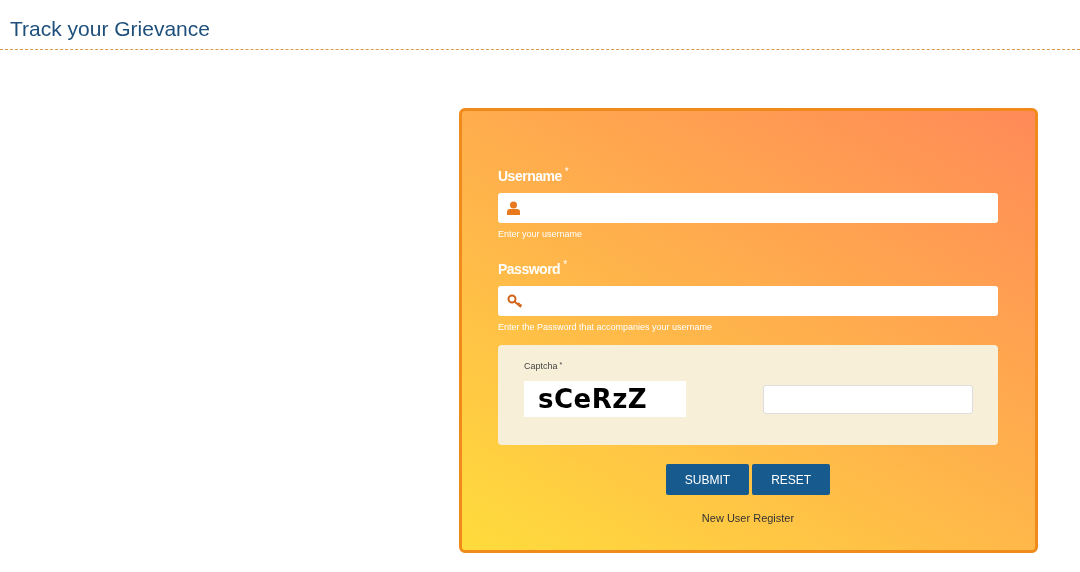  Describe the element at coordinates (606, 327) in the screenshot. I see `field-hint: Enter the Password that accompanies your username` at that location.